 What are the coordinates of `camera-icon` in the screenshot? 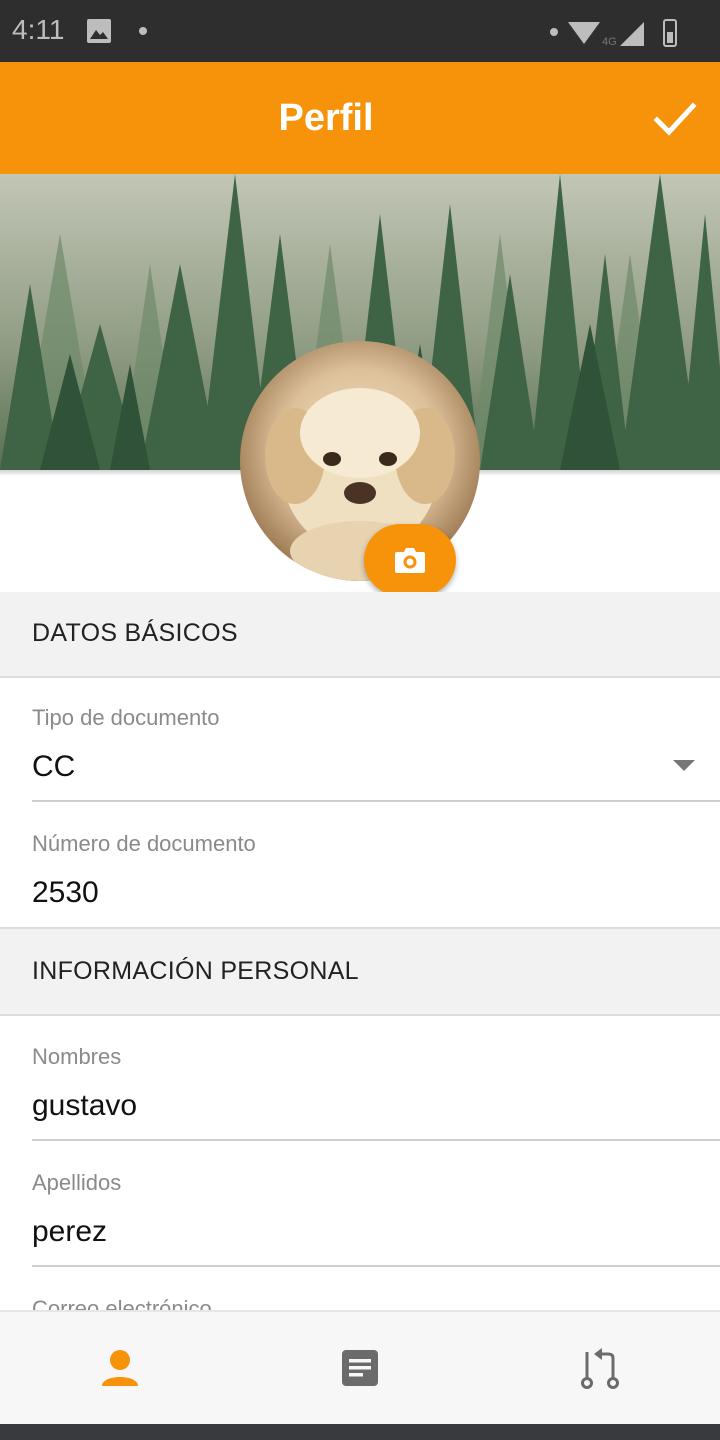 It's located at (410, 560).